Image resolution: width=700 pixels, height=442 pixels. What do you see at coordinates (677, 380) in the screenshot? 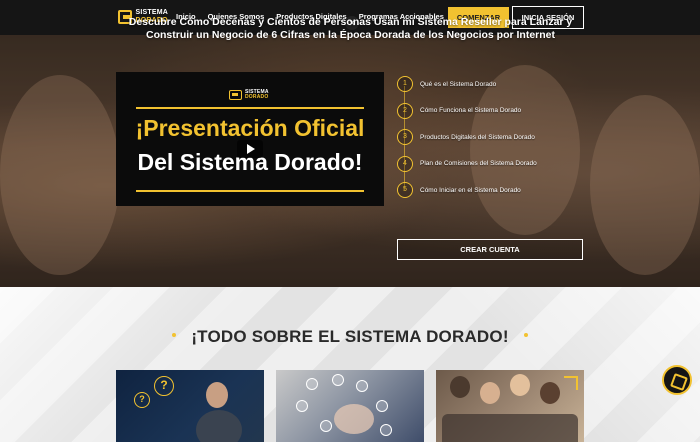
I see `floating-badge-icon` at bounding box center [677, 380].